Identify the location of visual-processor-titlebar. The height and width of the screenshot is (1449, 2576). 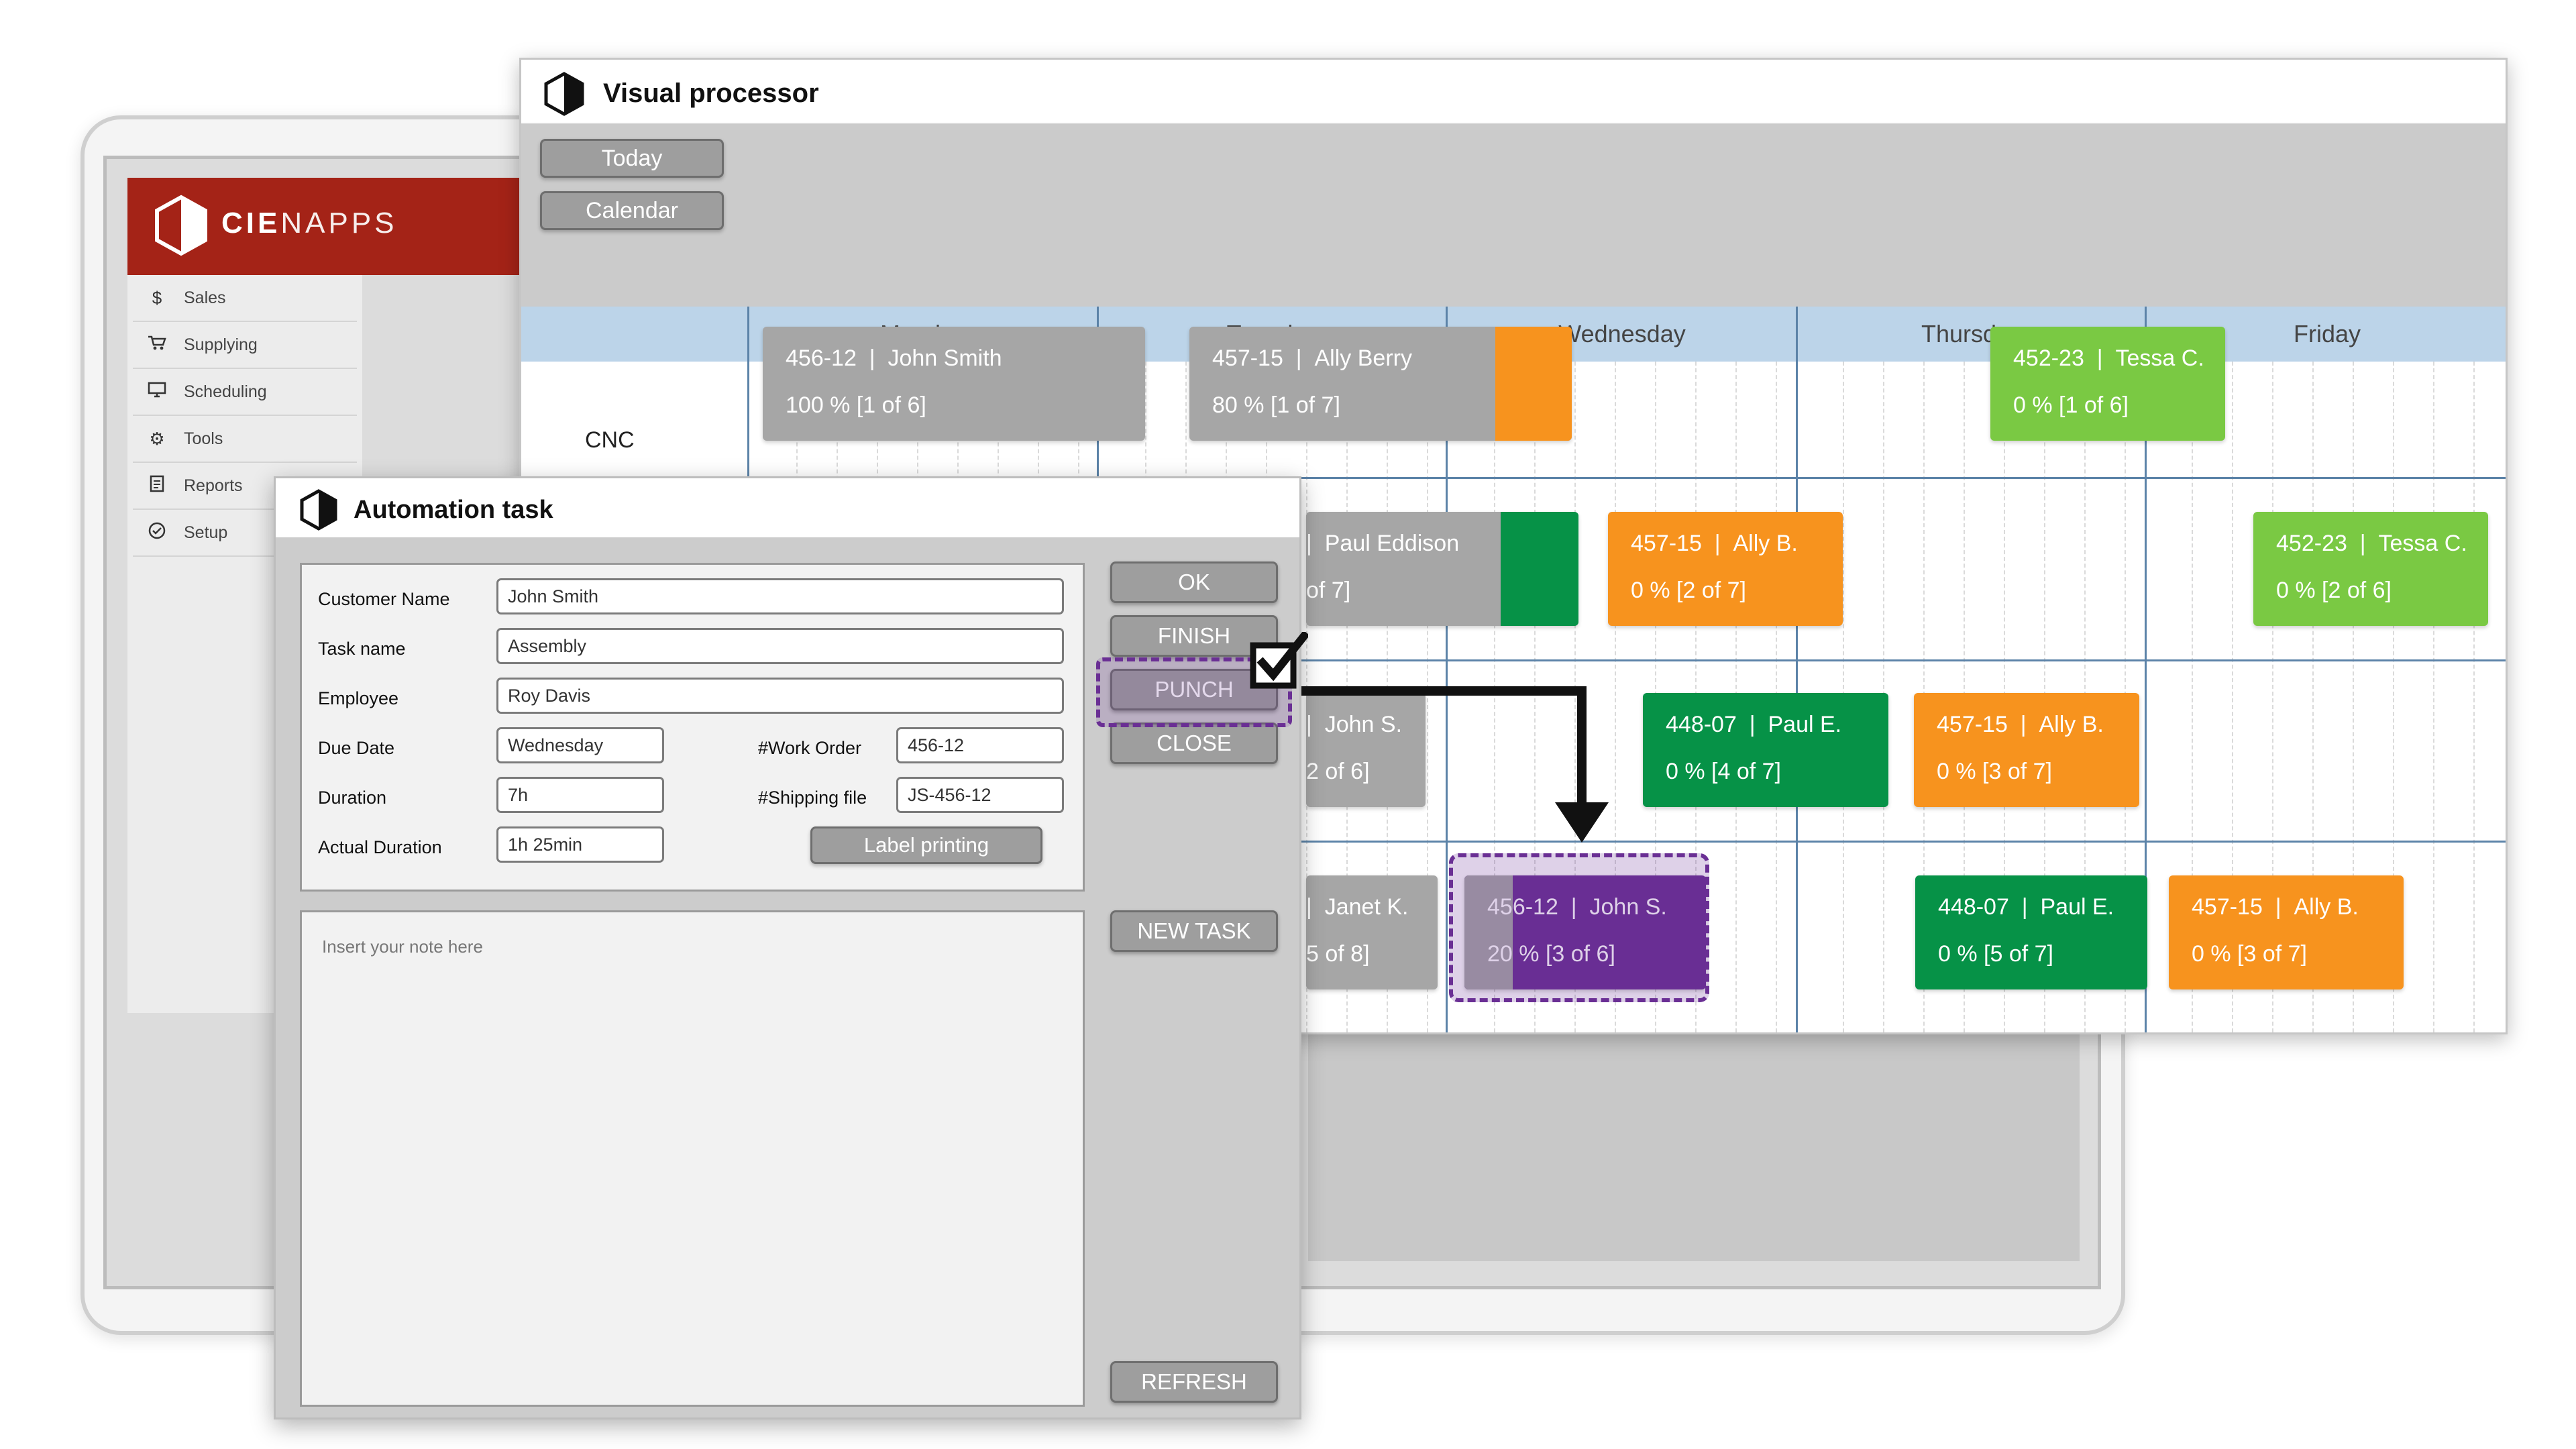
(1513, 92).